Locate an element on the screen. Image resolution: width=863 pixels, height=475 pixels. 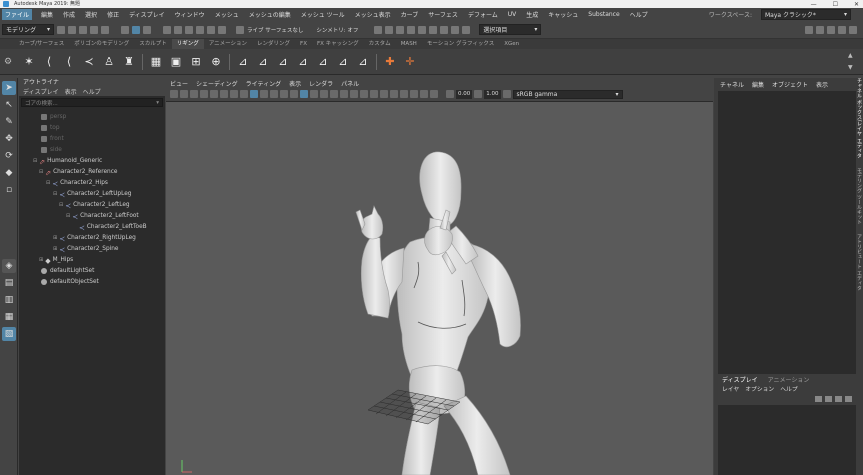
safe-title-icon is located at coordinates (284, 94).